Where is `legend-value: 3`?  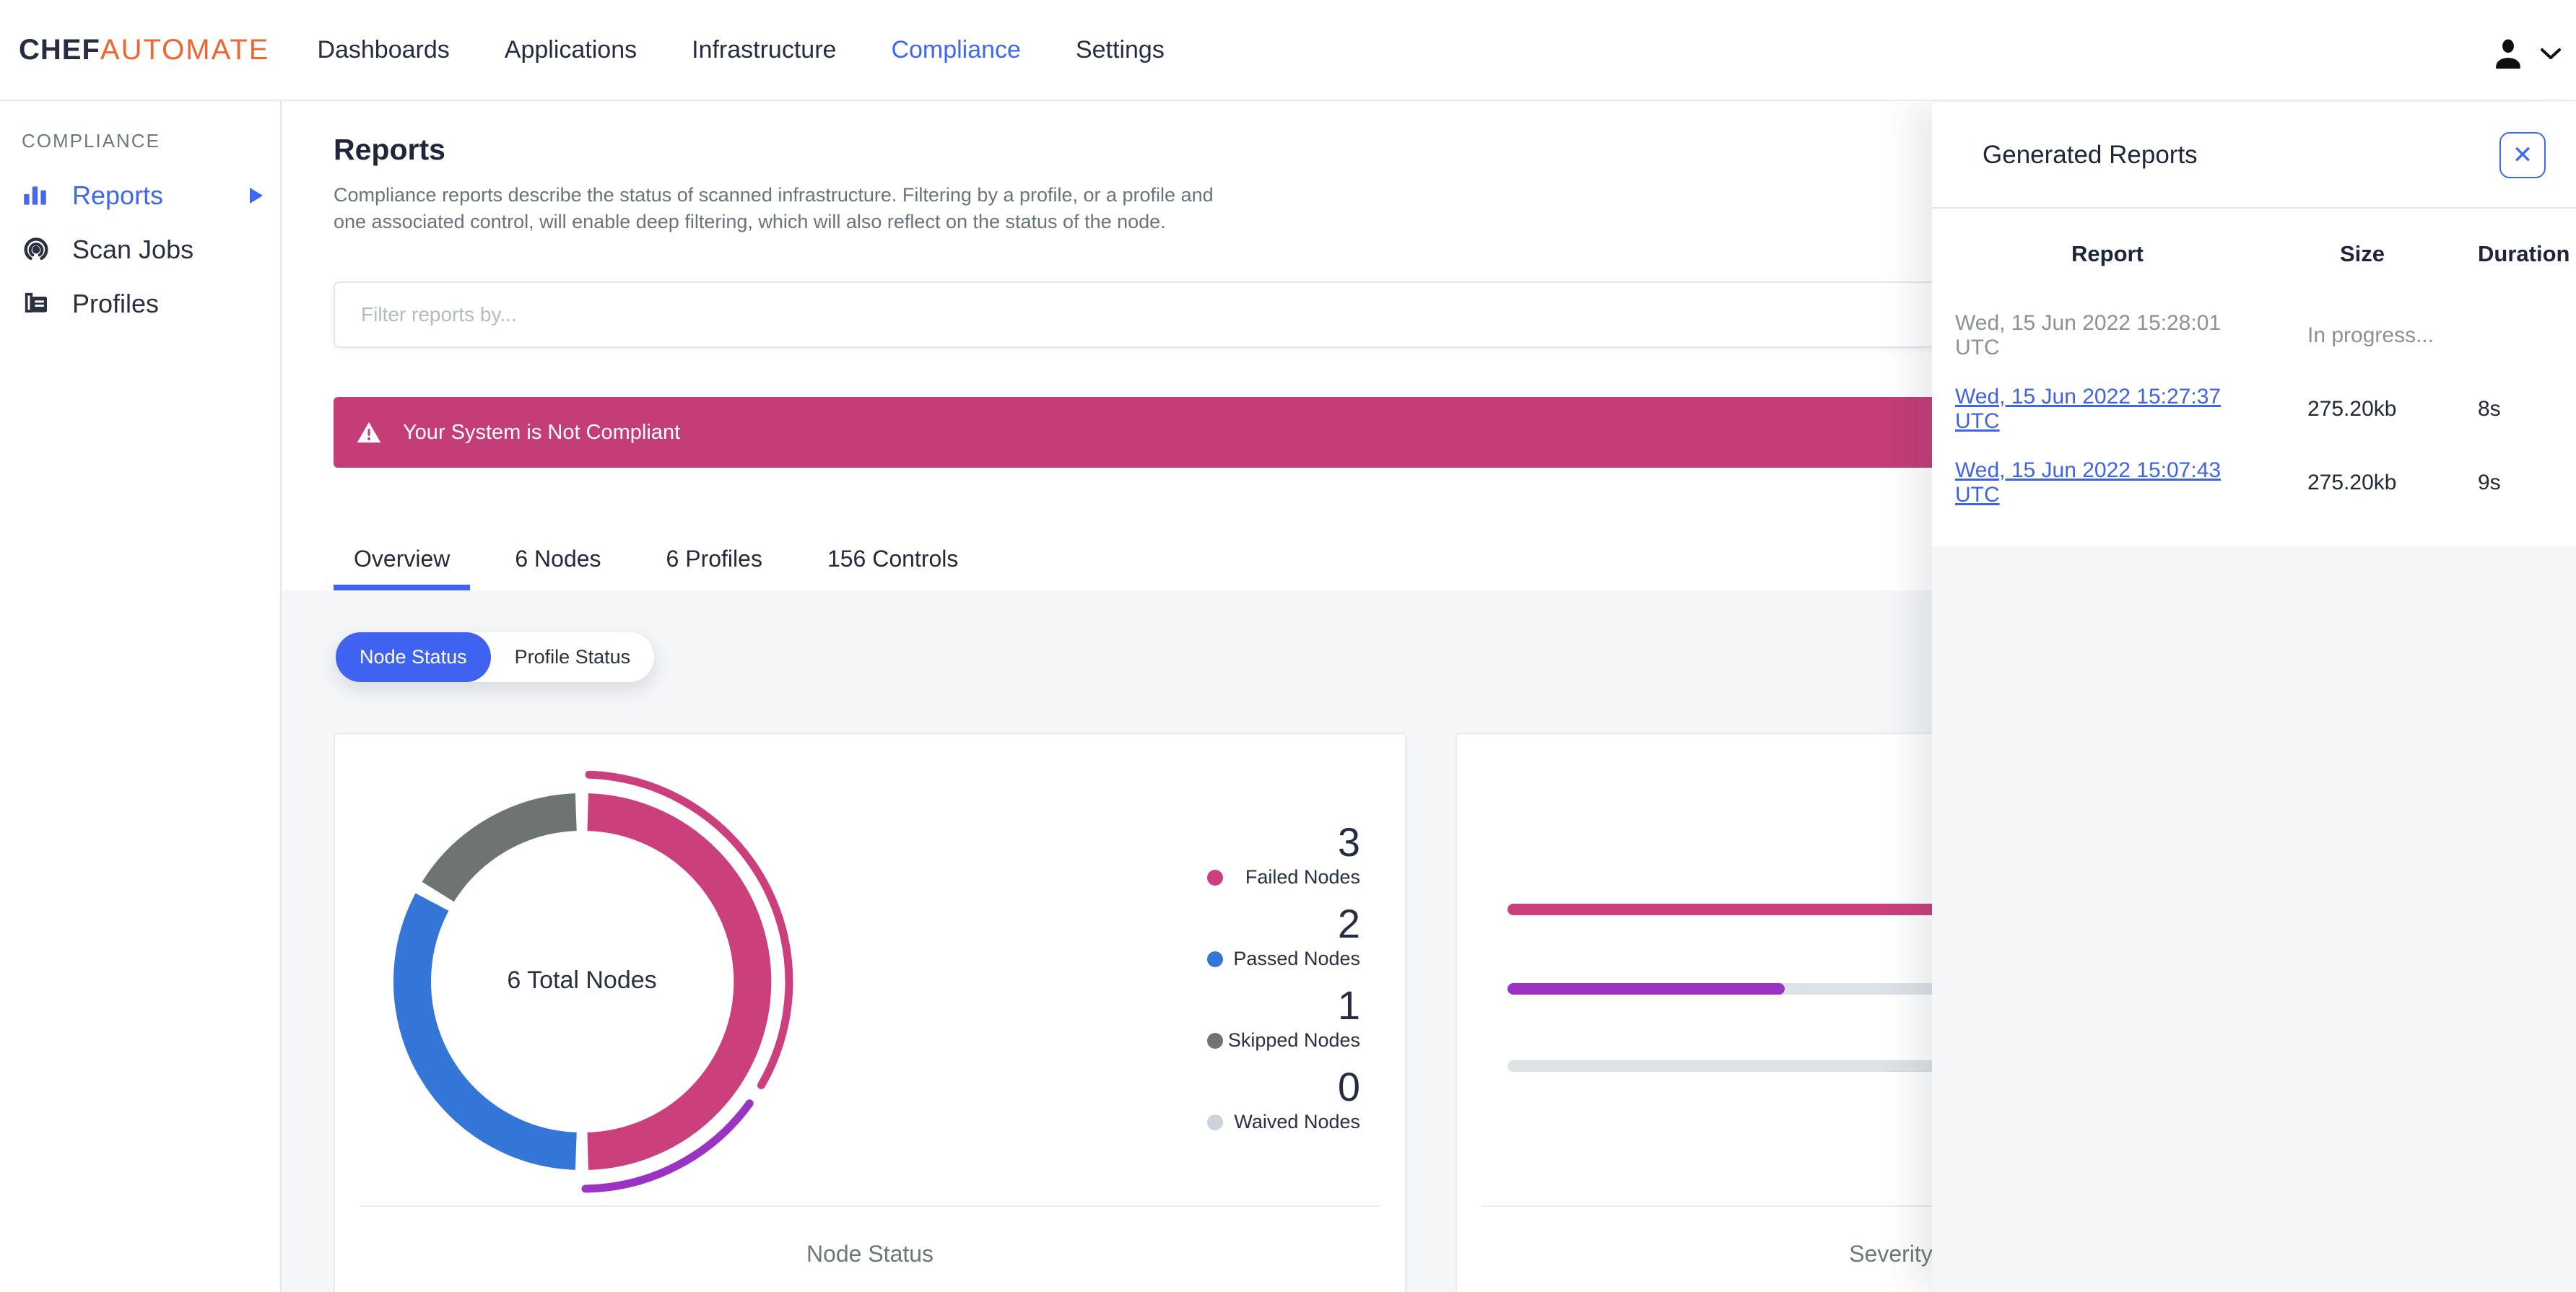 legend-value: 3 is located at coordinates (1348, 842).